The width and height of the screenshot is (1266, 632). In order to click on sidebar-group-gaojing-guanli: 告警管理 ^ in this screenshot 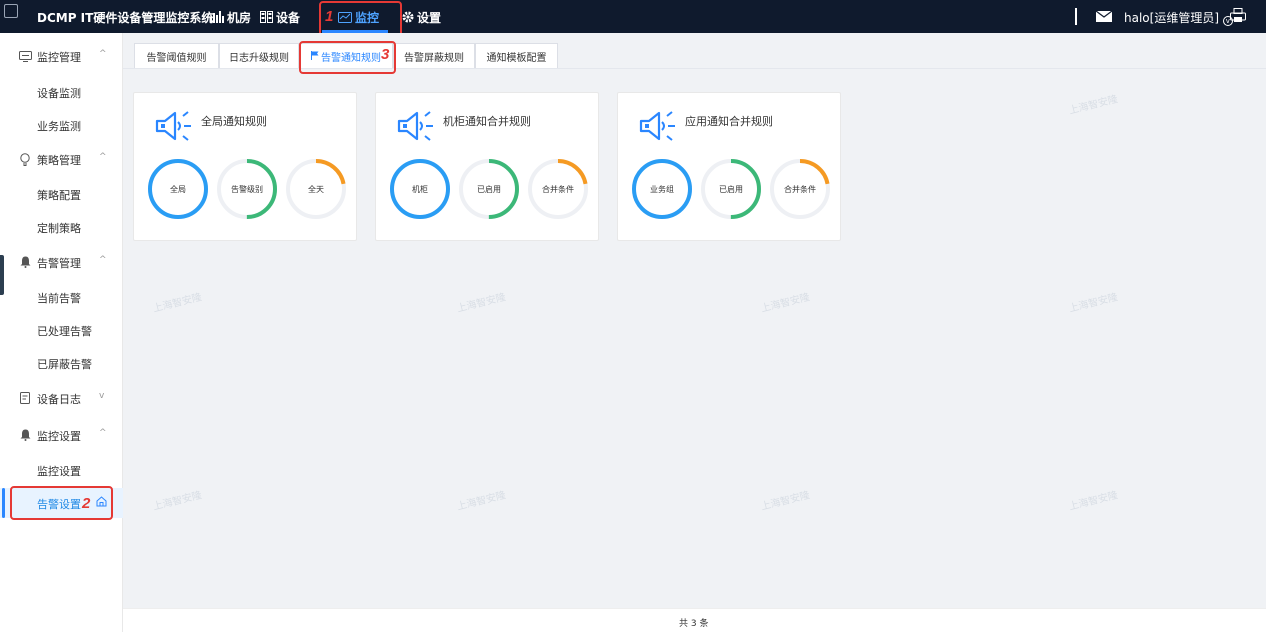, I will do `click(61, 262)`.